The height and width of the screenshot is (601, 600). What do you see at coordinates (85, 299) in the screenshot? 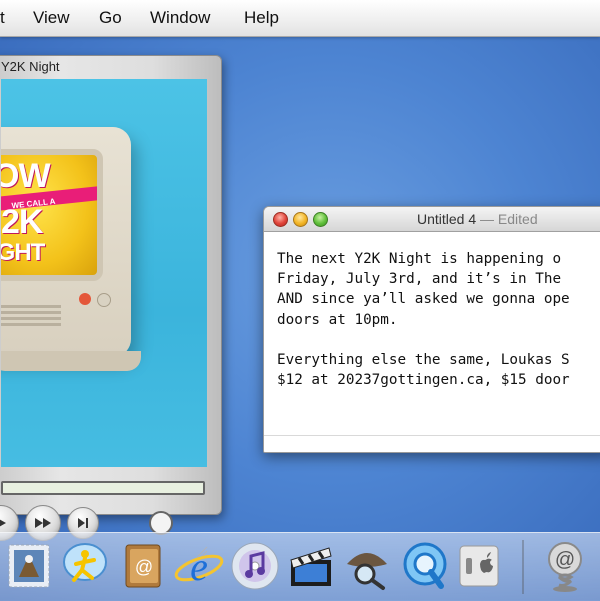
I see `tv-red-knob` at bounding box center [85, 299].